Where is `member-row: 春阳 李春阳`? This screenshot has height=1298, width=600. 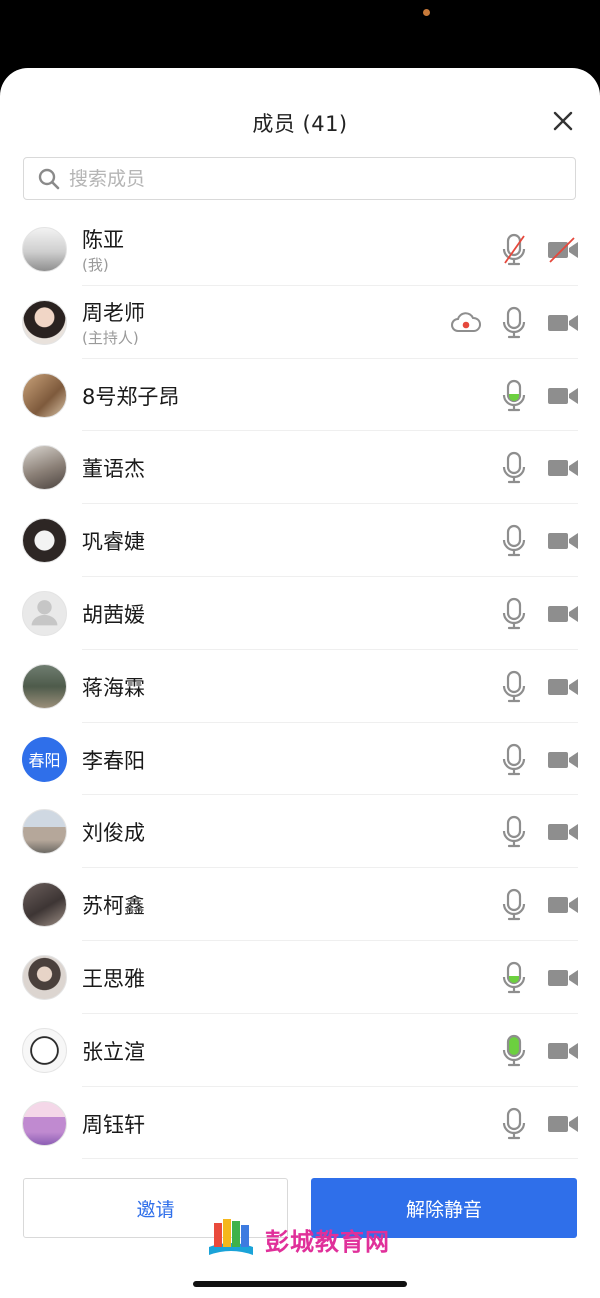 member-row: 春阳 李春阳 is located at coordinates (300, 759).